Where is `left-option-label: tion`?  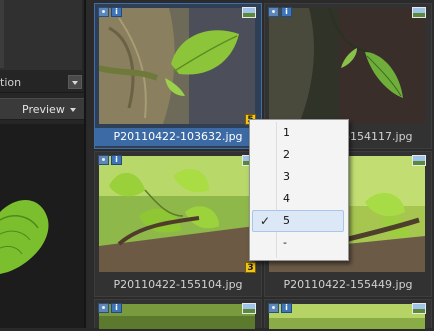 left-option-label: tion is located at coordinates (11, 82).